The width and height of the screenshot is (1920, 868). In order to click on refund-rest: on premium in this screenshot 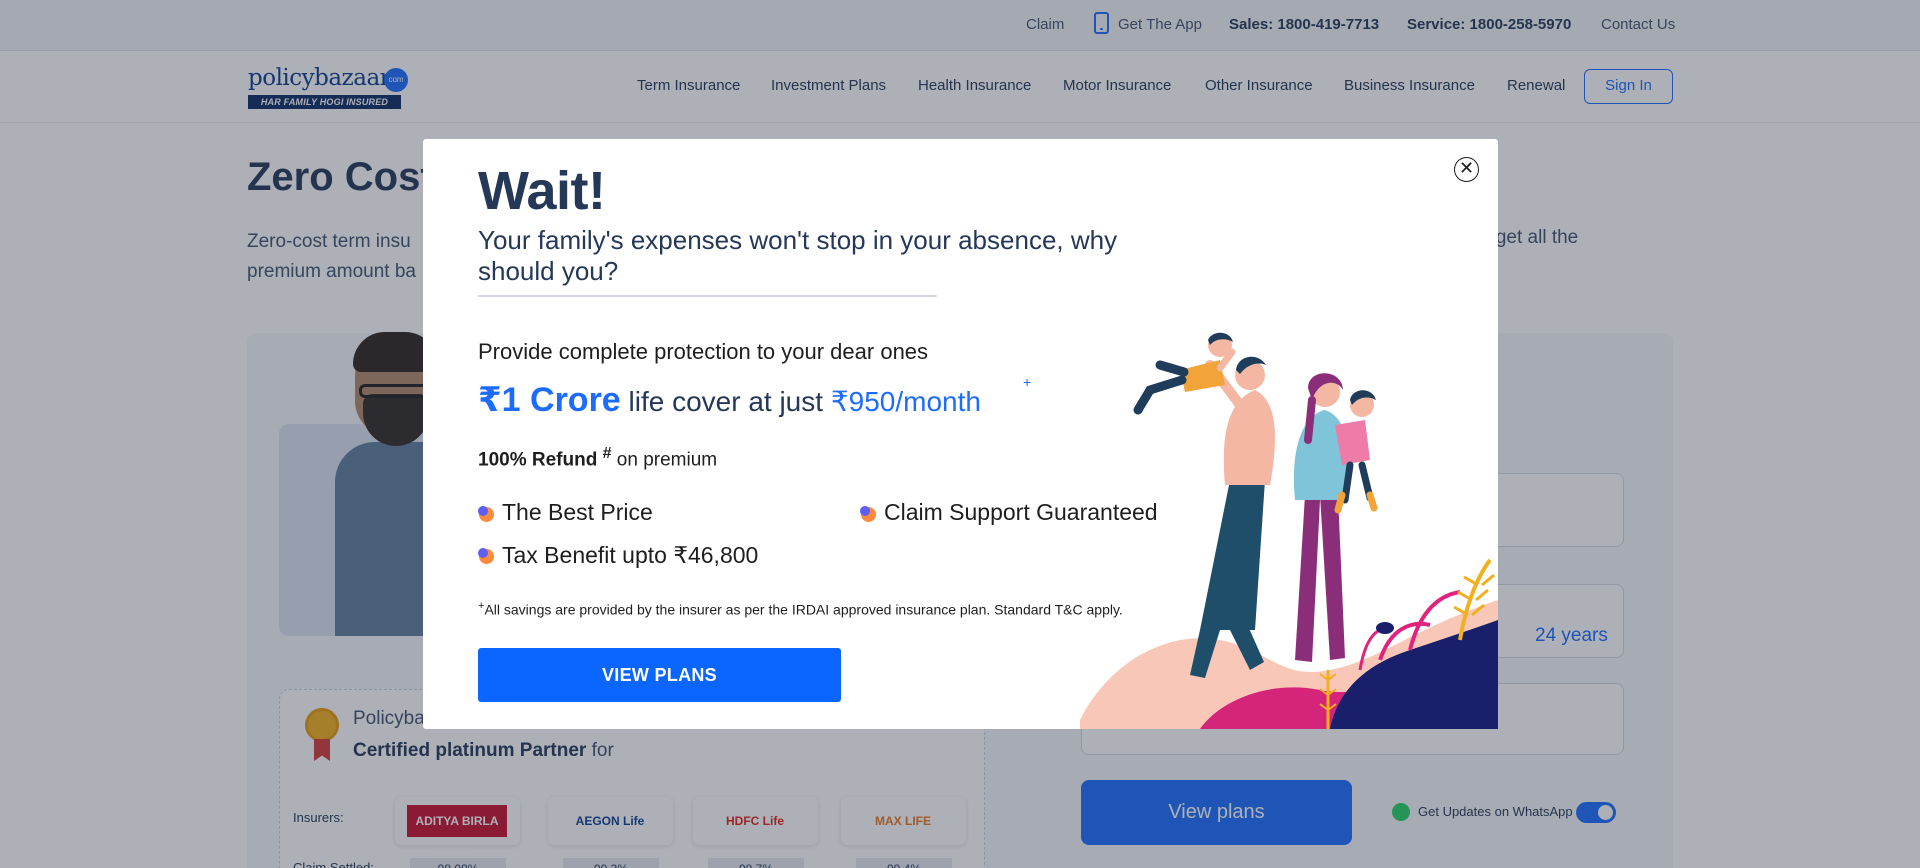, I will do `click(664, 460)`.